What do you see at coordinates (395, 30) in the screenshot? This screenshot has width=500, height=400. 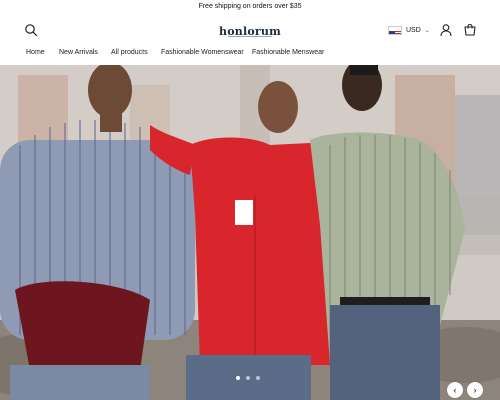 I see `us-flag-icon` at bounding box center [395, 30].